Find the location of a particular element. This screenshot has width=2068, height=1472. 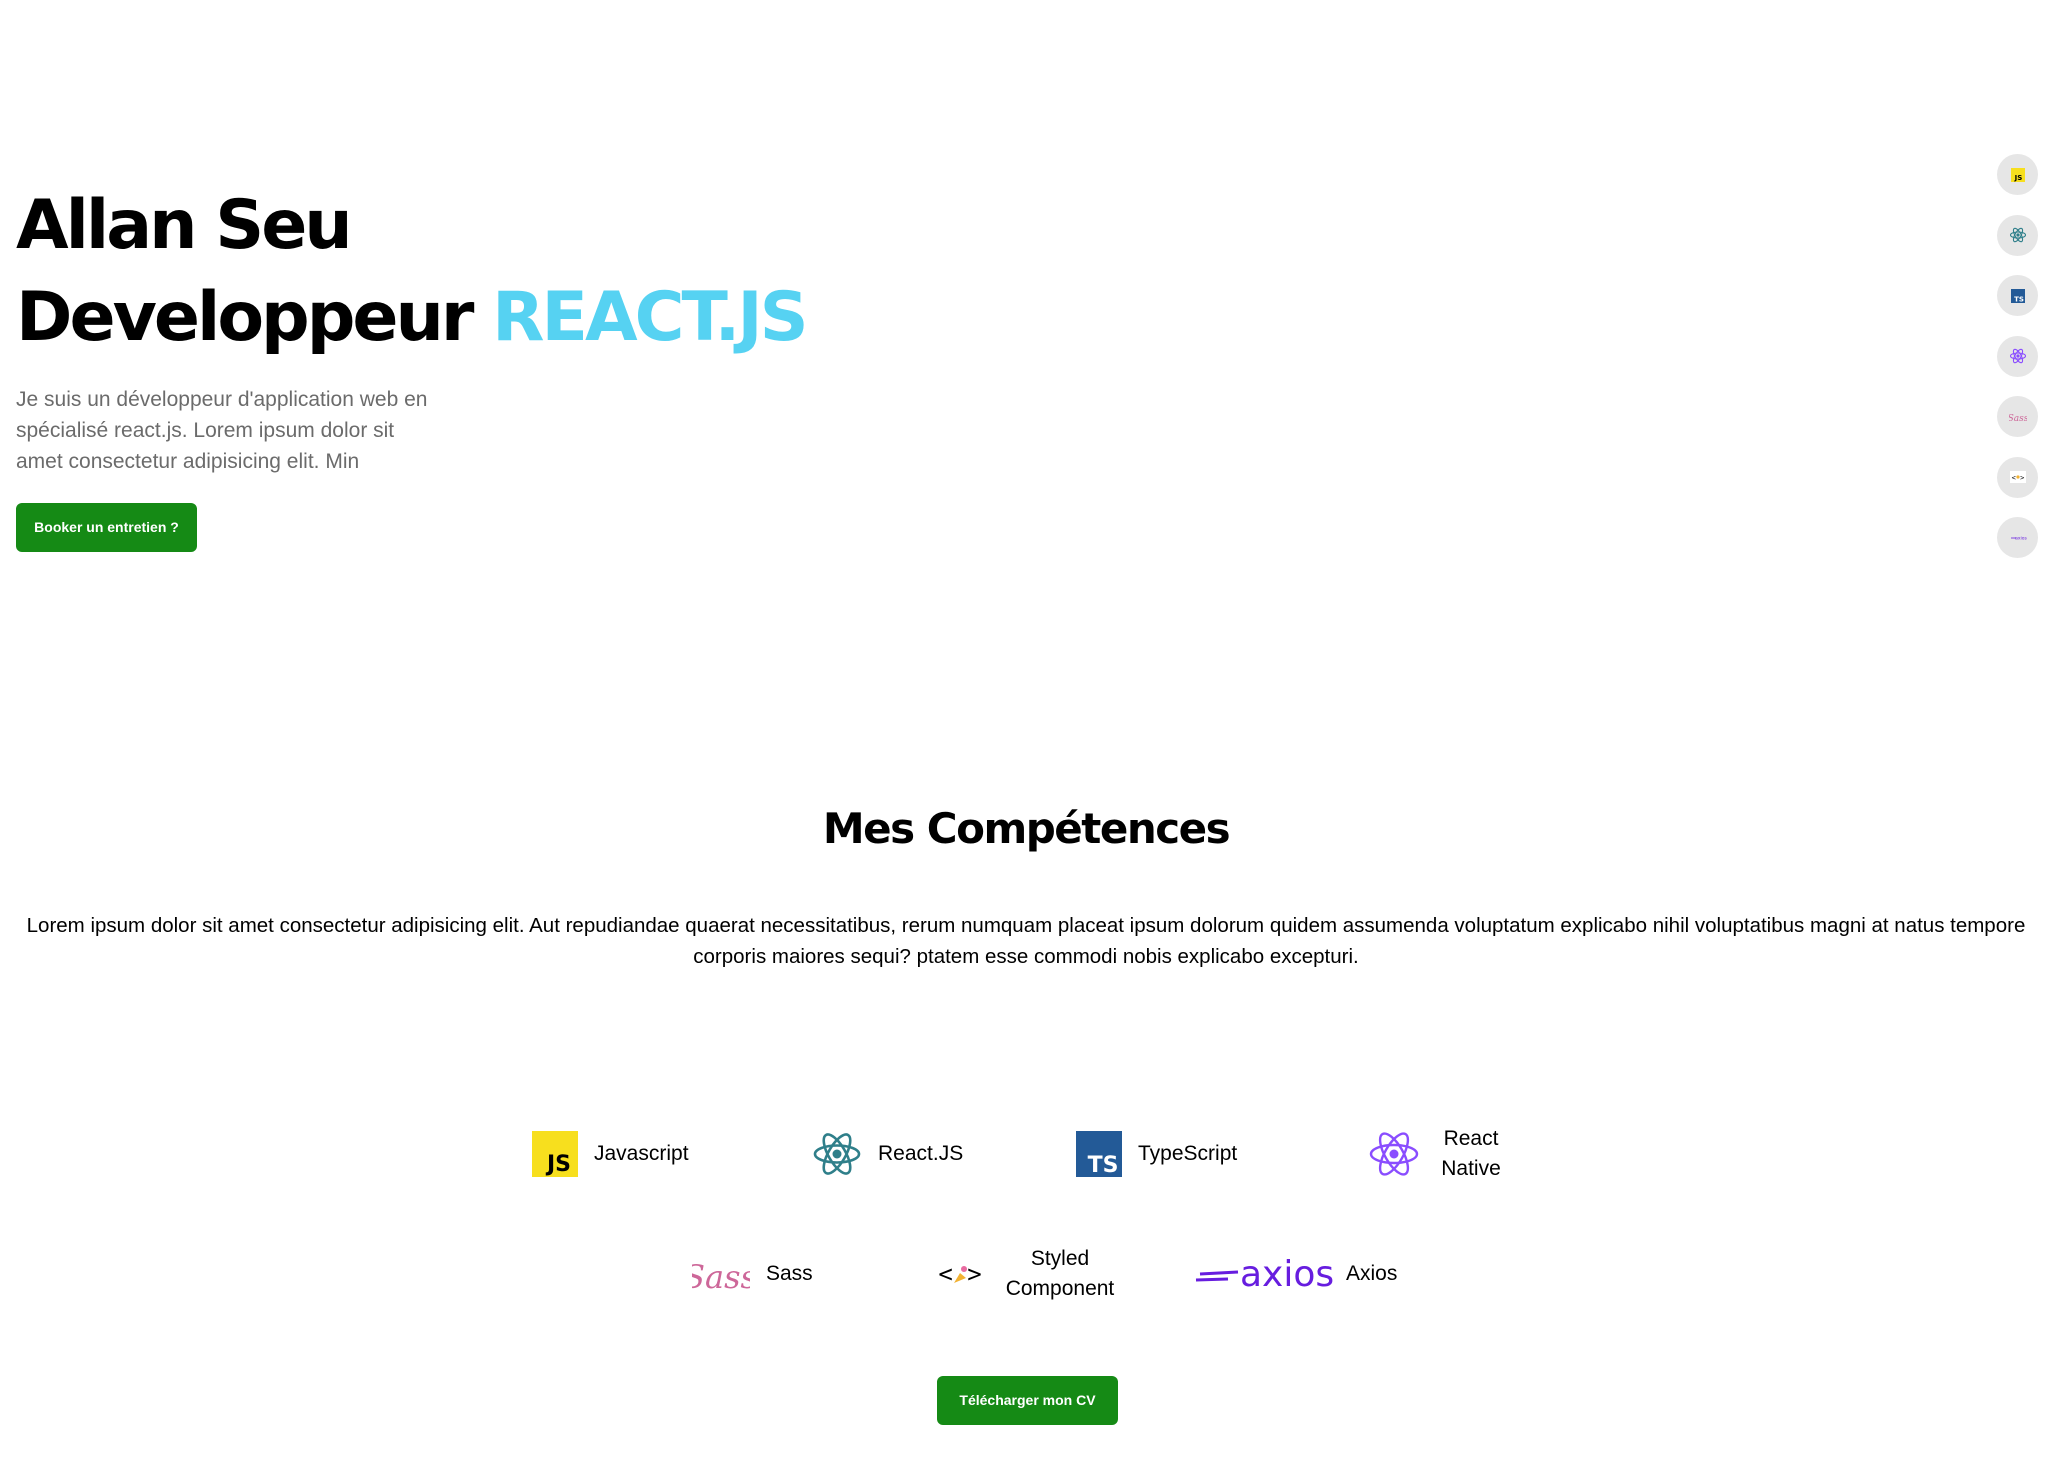

rail-item-javascript: JS is located at coordinates (2017, 174).